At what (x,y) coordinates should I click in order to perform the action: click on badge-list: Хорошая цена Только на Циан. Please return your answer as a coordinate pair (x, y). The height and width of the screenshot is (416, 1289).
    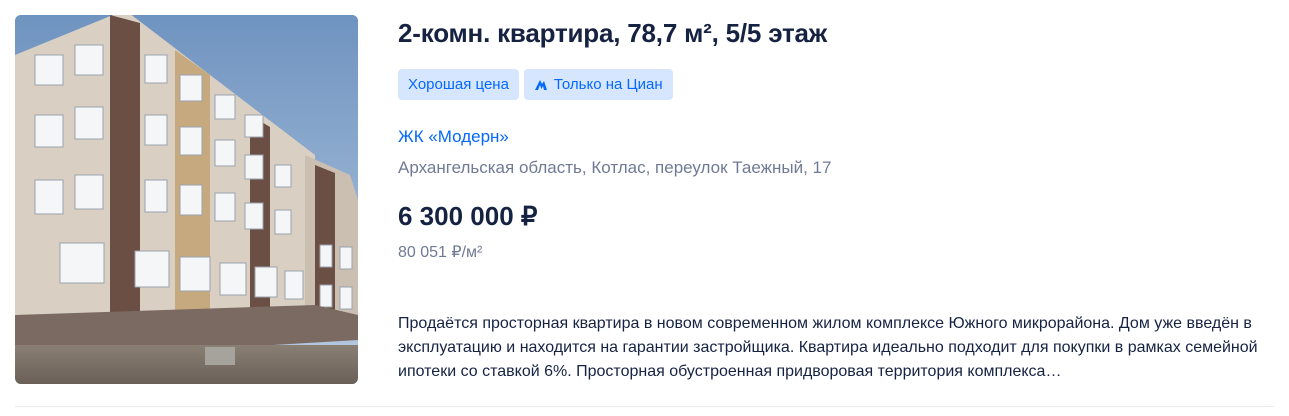
    Looking at the image, I should click on (535, 84).